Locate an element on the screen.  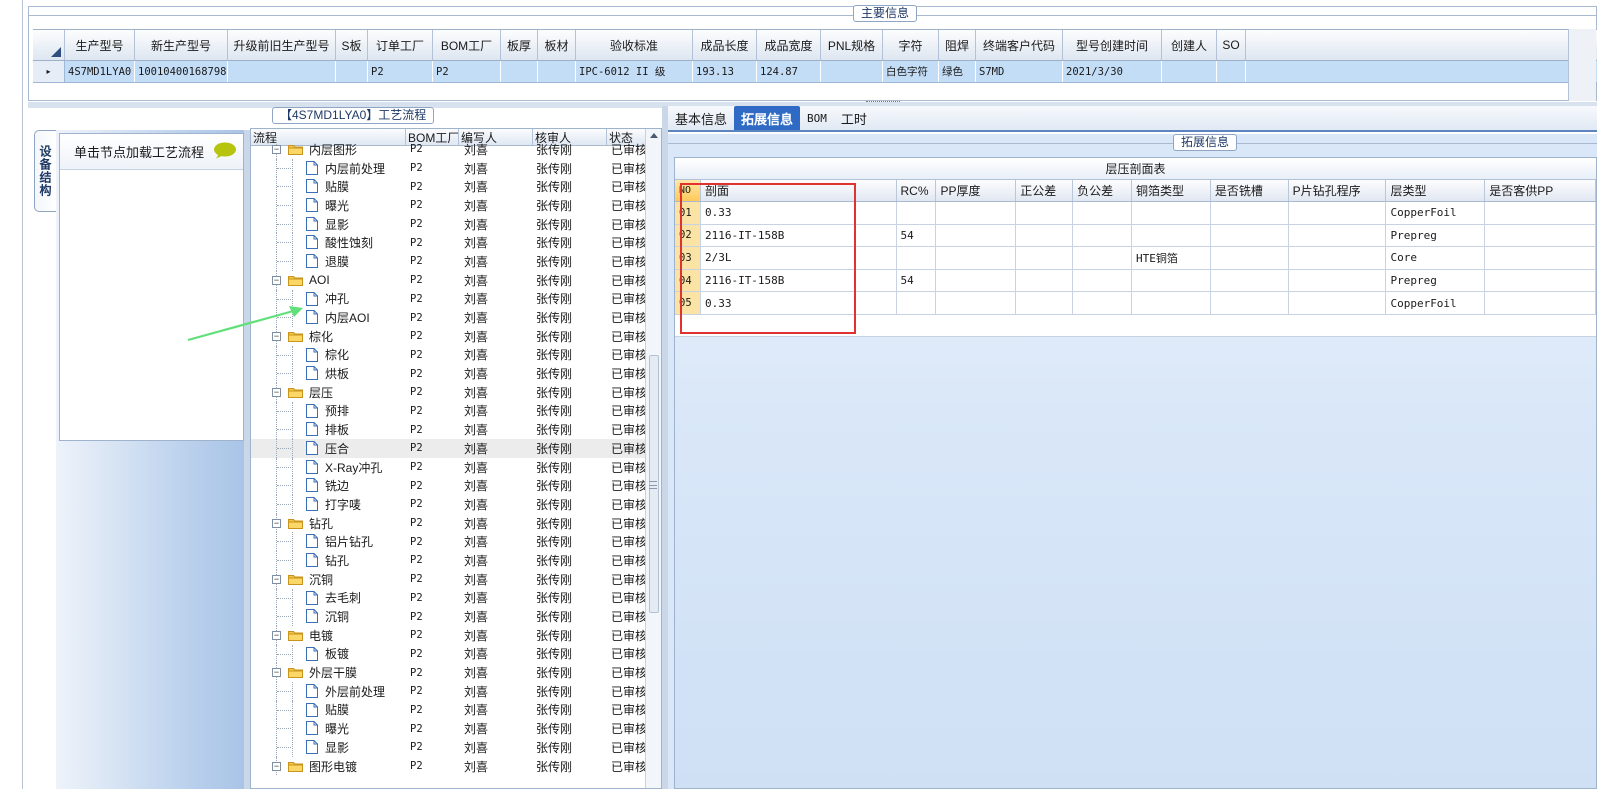
col-header-bom-factory: BOM工厂 is located at coordinates (467, 45).